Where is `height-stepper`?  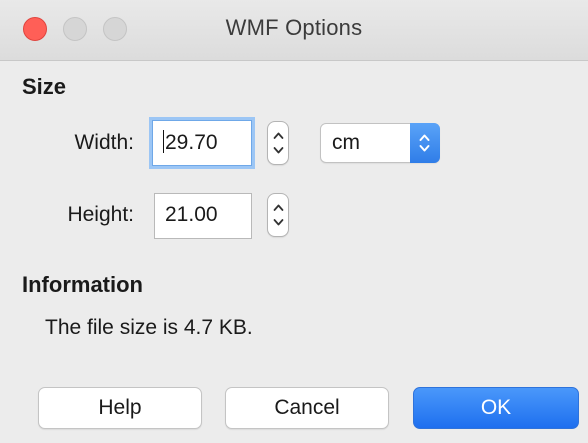
height-stepper is located at coordinates (278, 215).